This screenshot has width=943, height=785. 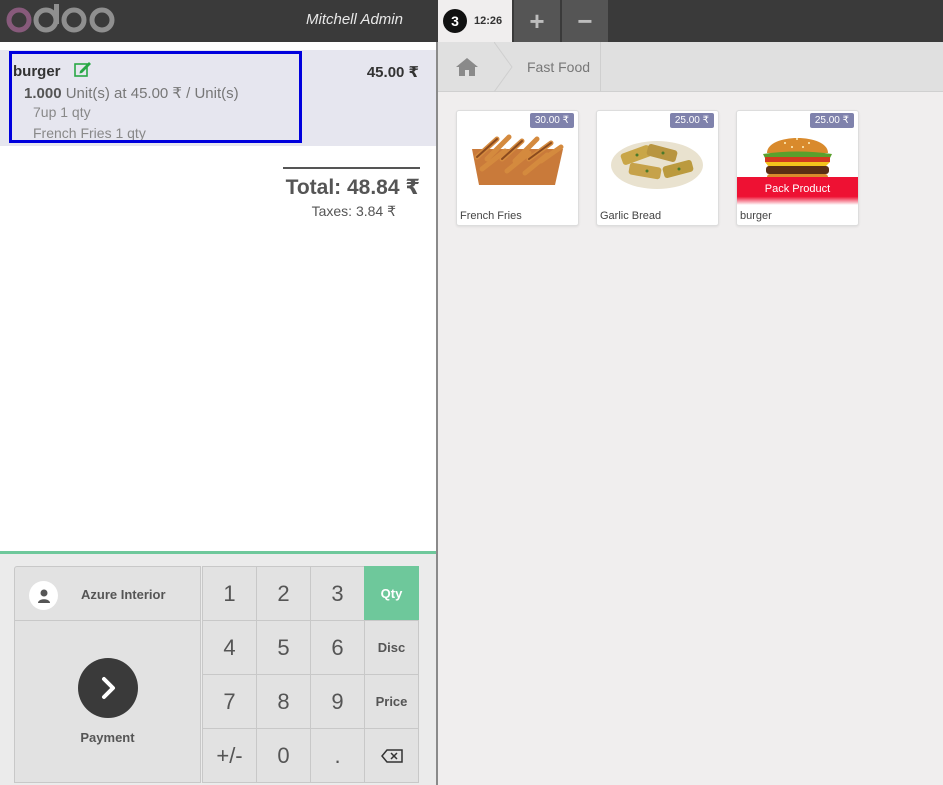 I want to click on numpad-0: 0, so click(x=283, y=755).